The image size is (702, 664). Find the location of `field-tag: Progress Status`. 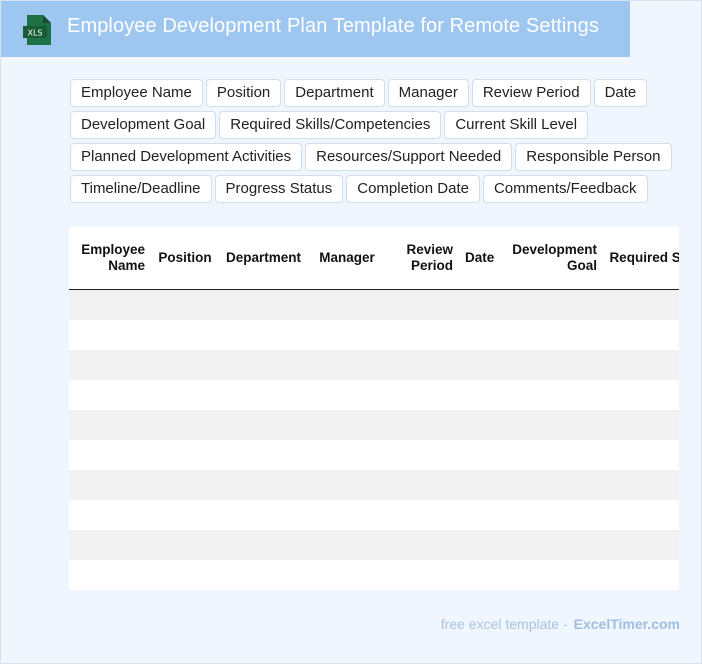

field-tag: Progress Status is located at coordinates (279, 189).